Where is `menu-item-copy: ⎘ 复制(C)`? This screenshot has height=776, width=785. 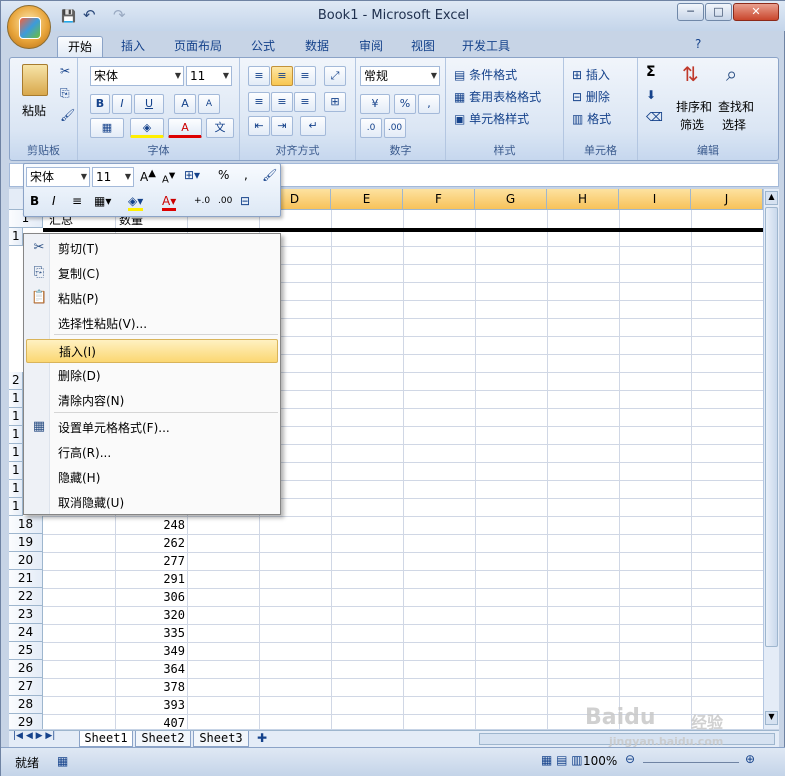
menu-item-copy: ⎘ 复制(C) is located at coordinates (152, 274).